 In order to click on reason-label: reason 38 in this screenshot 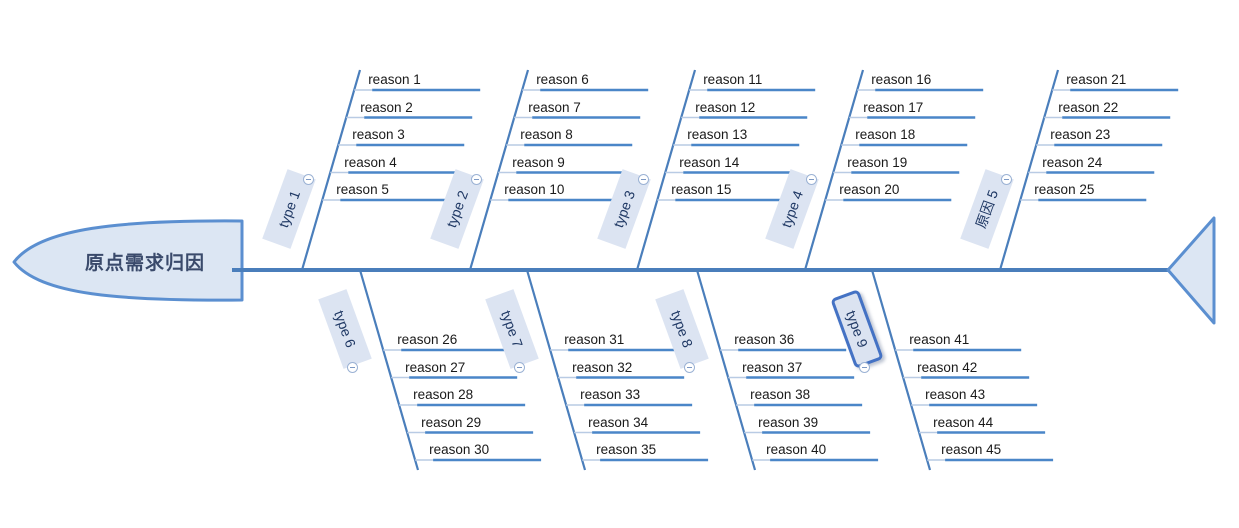, I will do `click(780, 395)`.